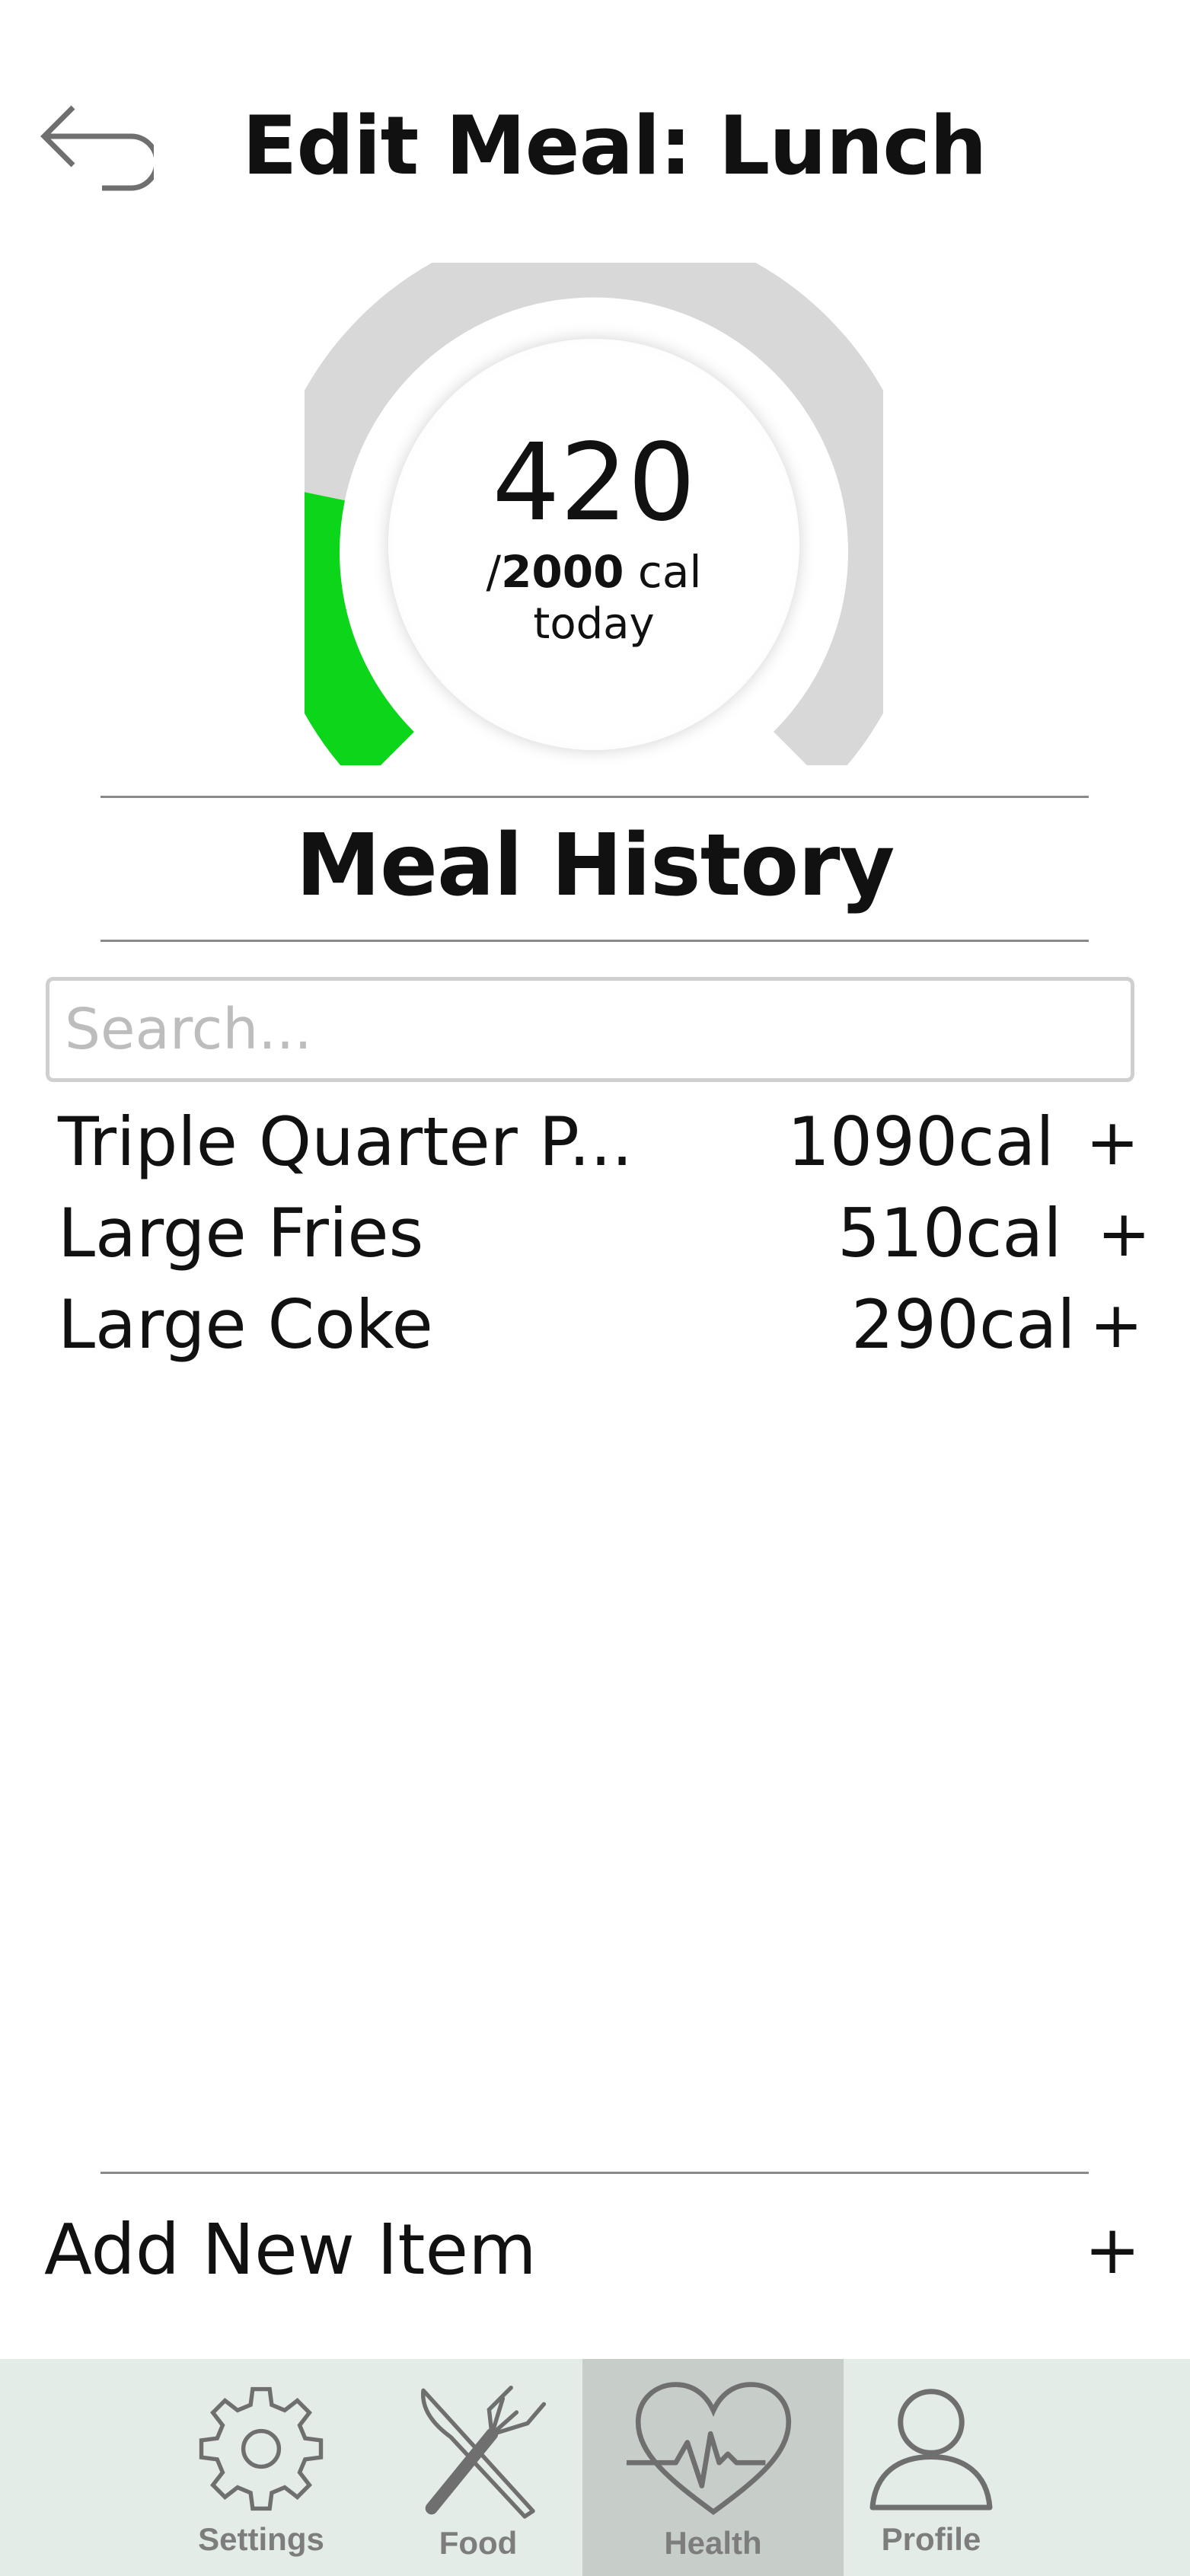 This screenshot has height=2576, width=1190. What do you see at coordinates (604, 1233) in the screenshot?
I see `list-item: Large Fries 510cal +` at bounding box center [604, 1233].